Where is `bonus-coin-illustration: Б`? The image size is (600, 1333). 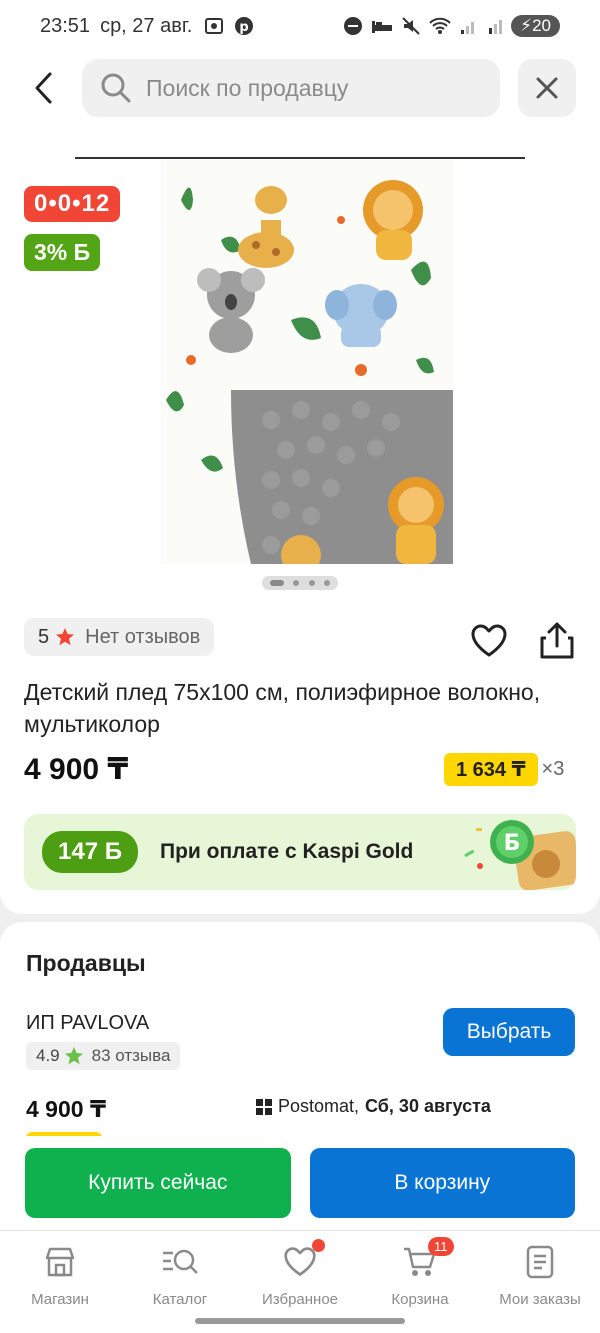 bonus-coin-illustration: Б is located at coordinates (520, 855).